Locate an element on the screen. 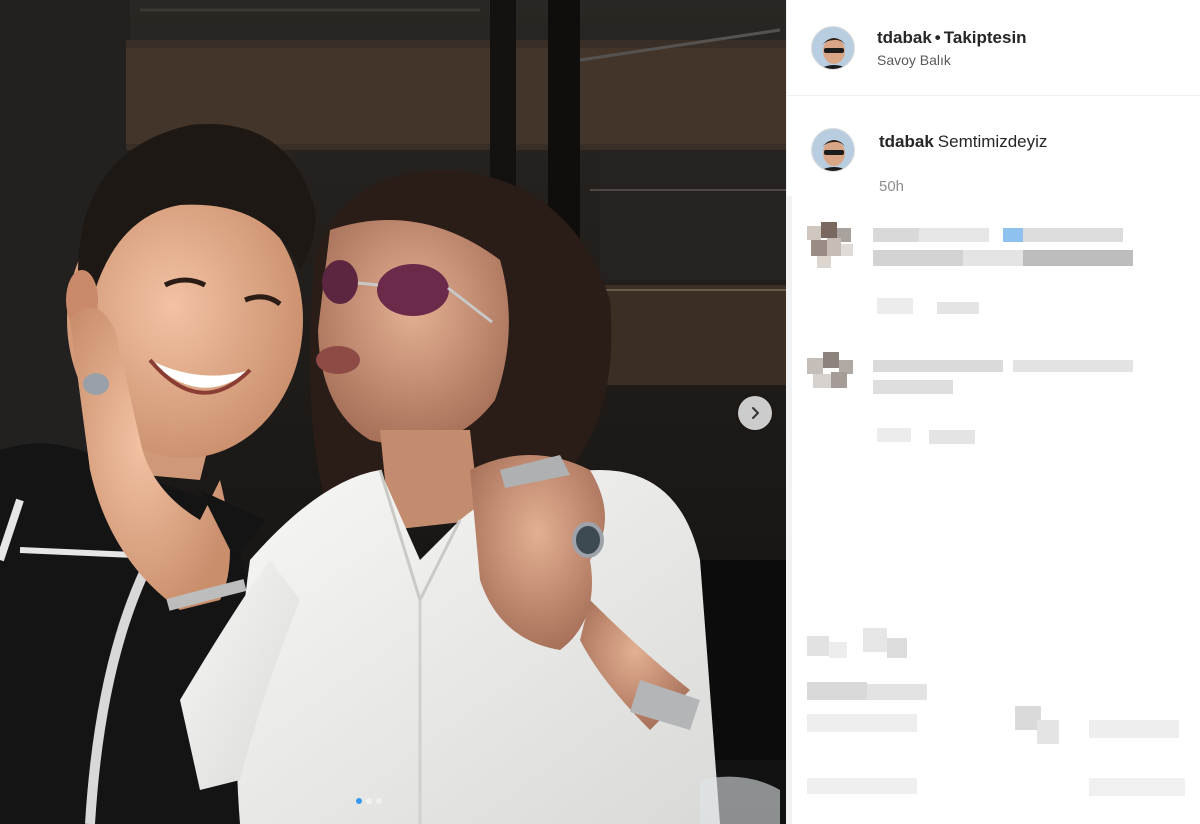 Image resolution: width=1200 pixels, height=824 pixels. follow-status: Takiptesin is located at coordinates (985, 37).